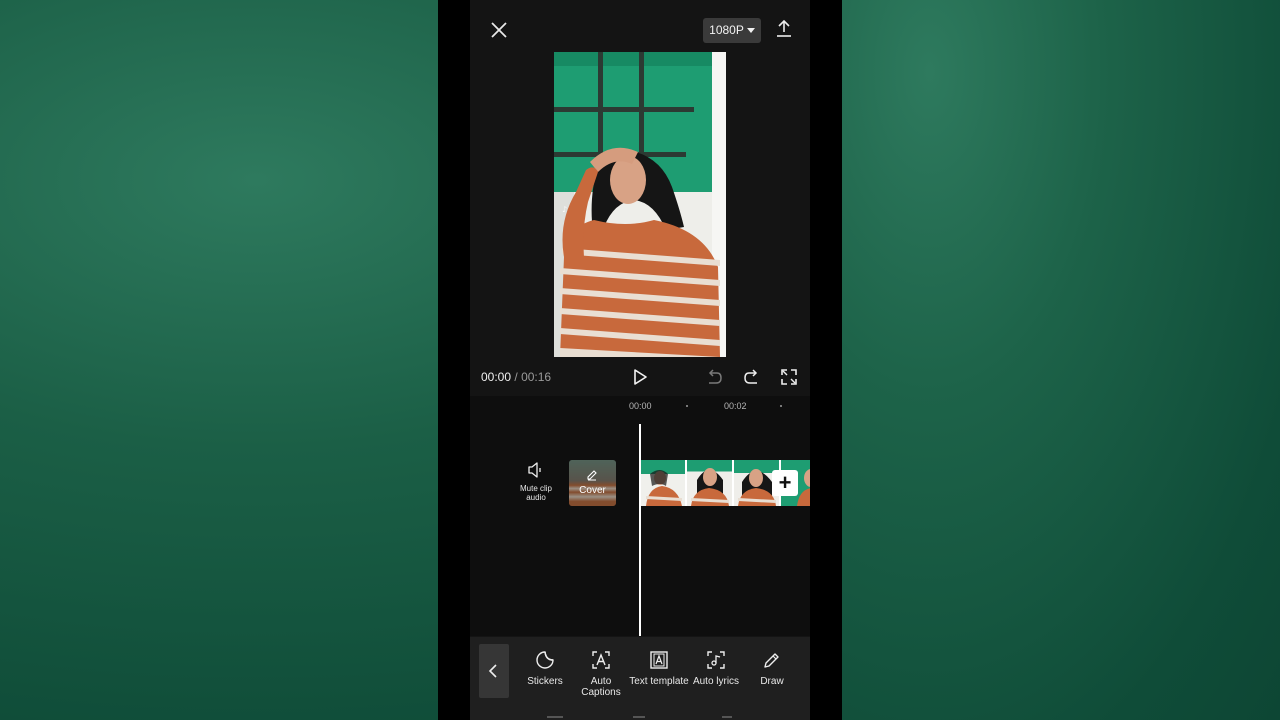  What do you see at coordinates (716, 681) in the screenshot?
I see `tool-label: Auto lyrics` at bounding box center [716, 681].